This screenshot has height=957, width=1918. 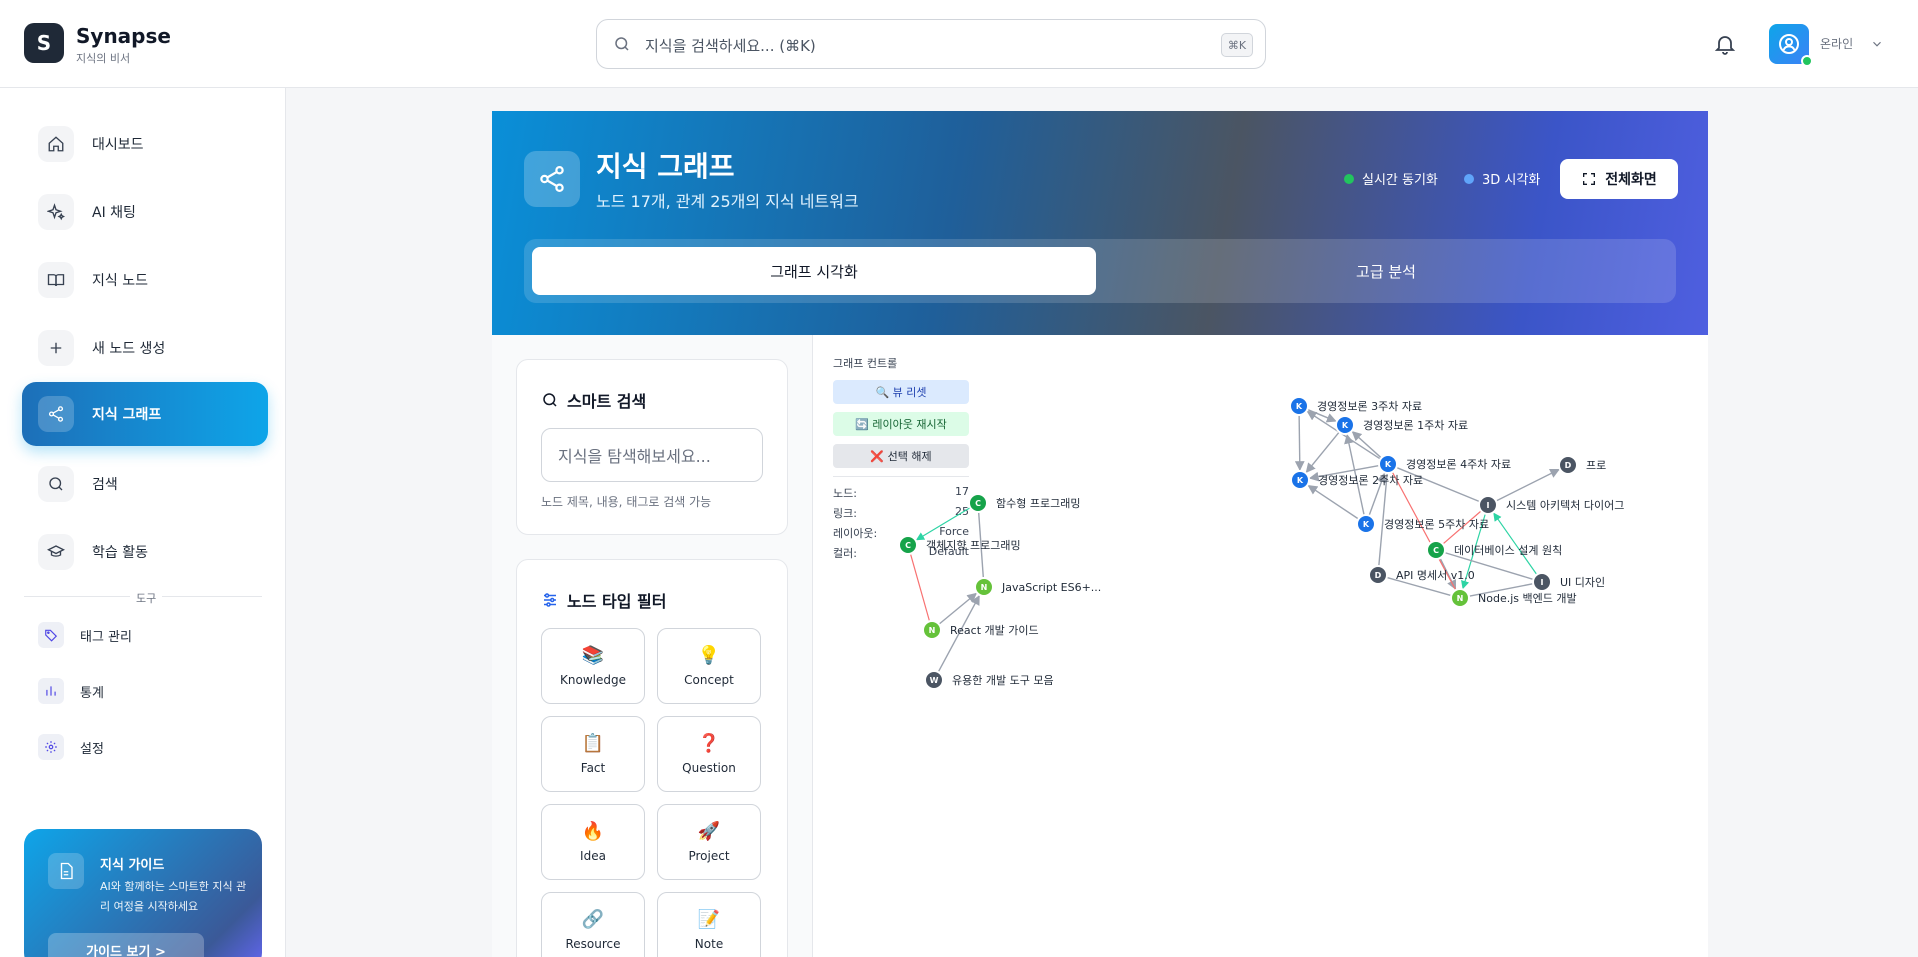 What do you see at coordinates (1551, 505) in the screenshot?
I see `graph-node: I 시스템 아키텍처 다이어그` at bounding box center [1551, 505].